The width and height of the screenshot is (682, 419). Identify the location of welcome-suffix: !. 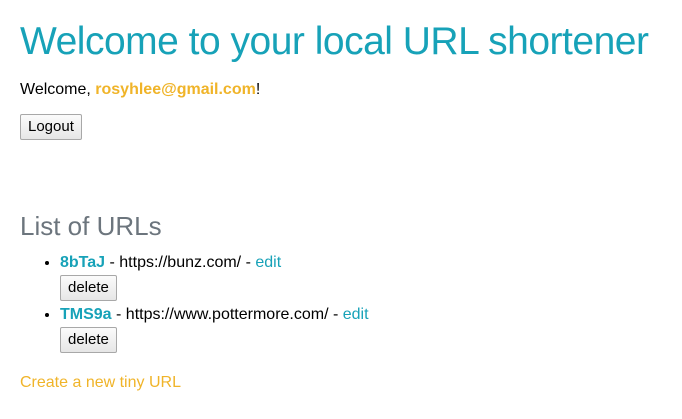
(258, 89).